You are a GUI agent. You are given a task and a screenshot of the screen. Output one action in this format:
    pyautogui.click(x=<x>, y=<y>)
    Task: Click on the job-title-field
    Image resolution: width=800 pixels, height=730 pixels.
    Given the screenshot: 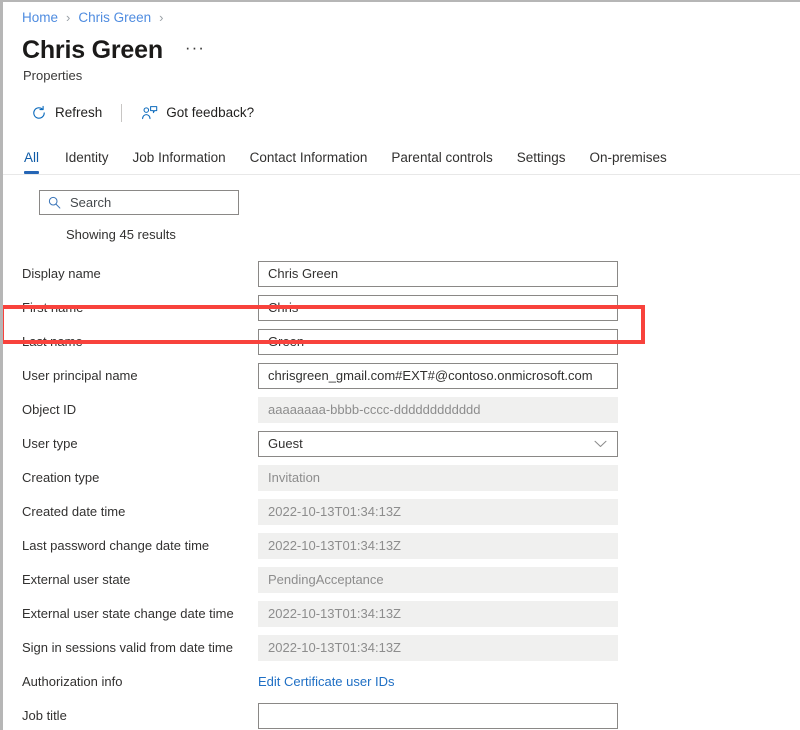 What is the action you would take?
    pyautogui.click(x=438, y=715)
    